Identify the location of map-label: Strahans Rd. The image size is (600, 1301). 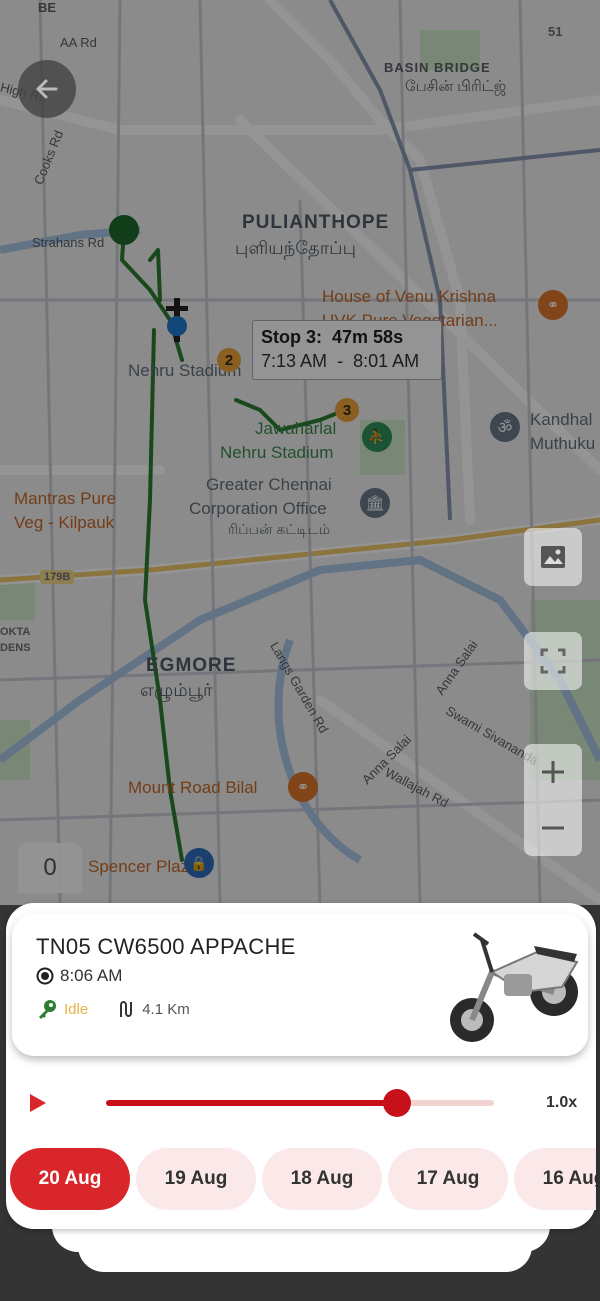
(68, 242).